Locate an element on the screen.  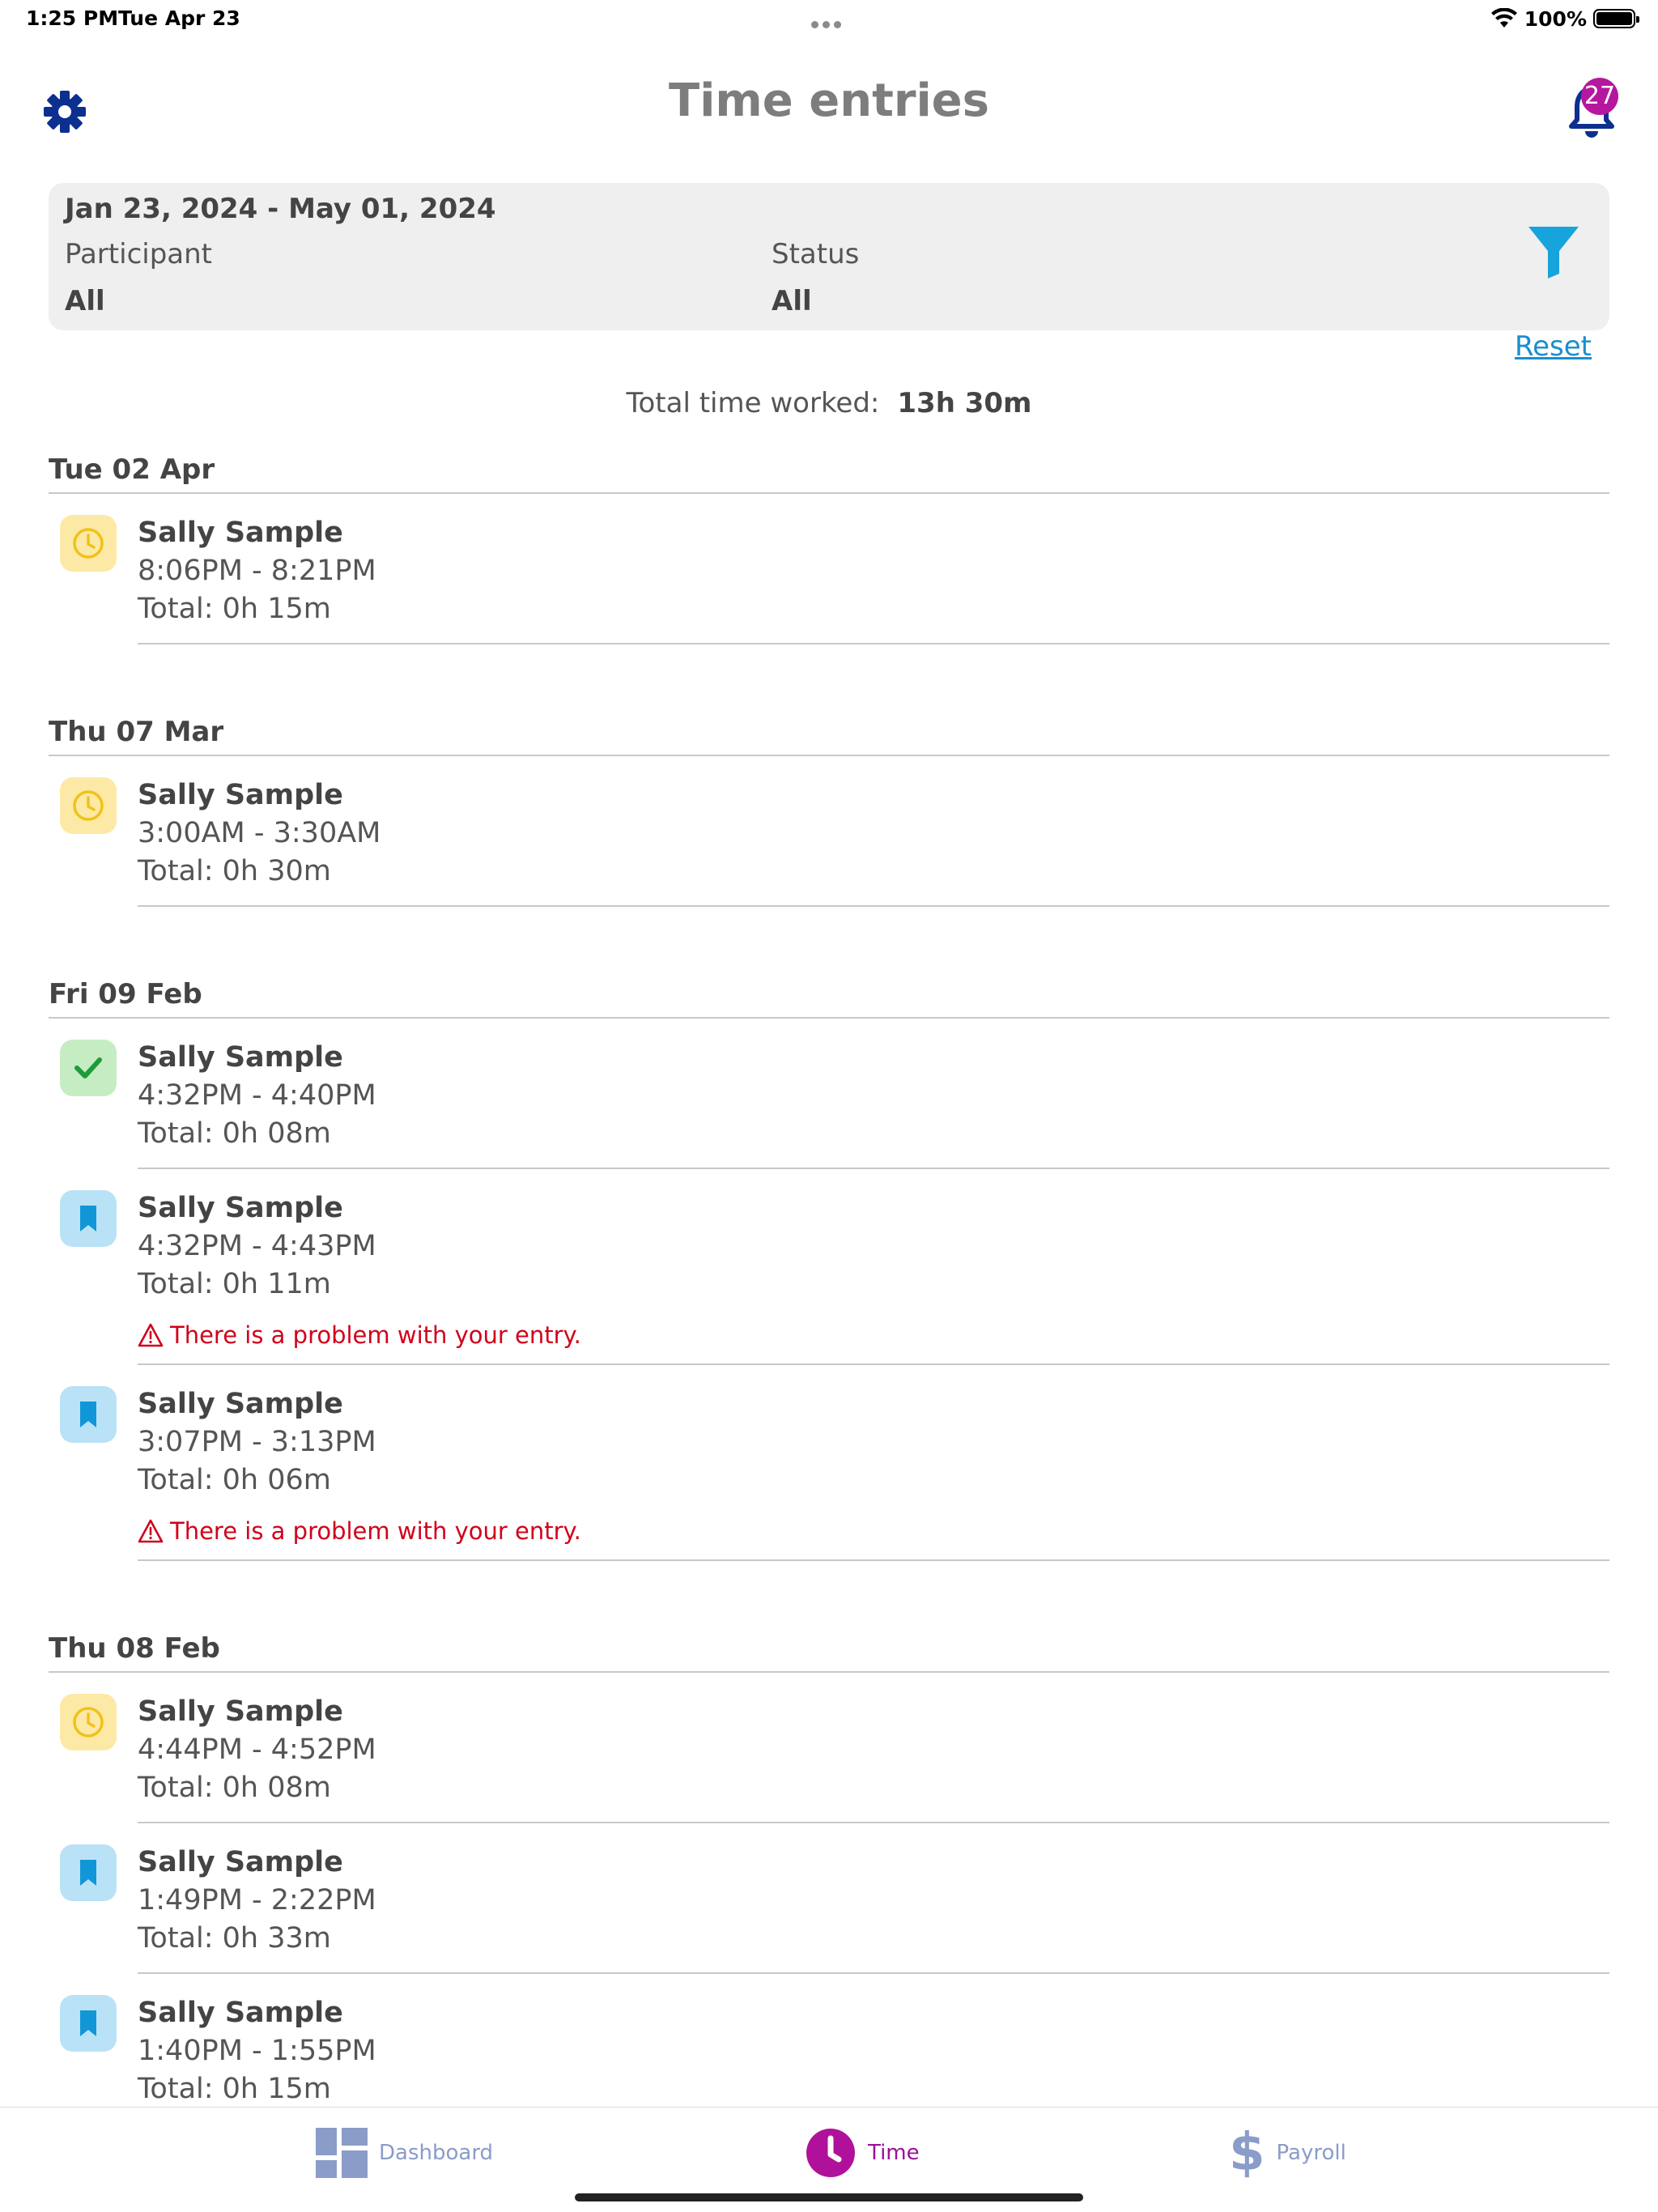
tab-time: Time is located at coordinates (862, 2153).